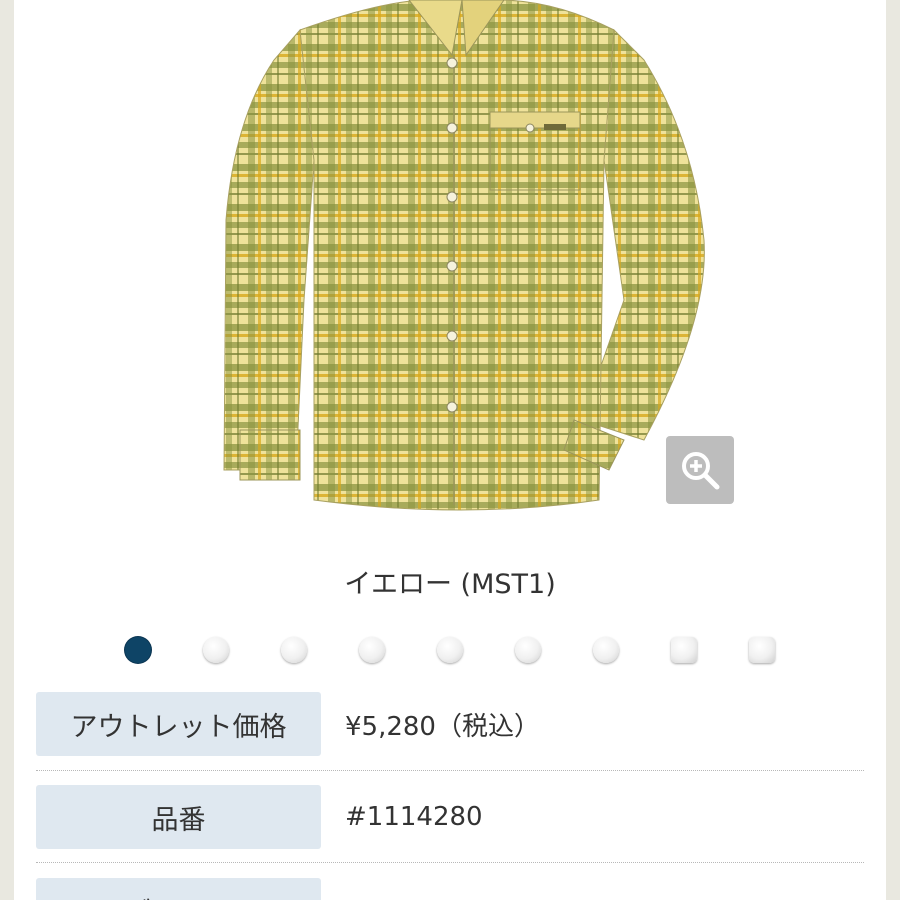 The width and height of the screenshot is (900, 900). I want to click on item-number-label: 品番, so click(178, 817).